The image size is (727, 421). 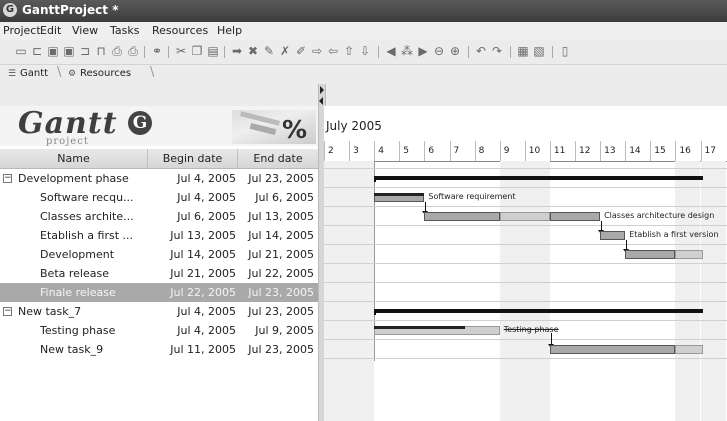 I want to click on column-header-begin-date: Begin date, so click(x=193, y=158).